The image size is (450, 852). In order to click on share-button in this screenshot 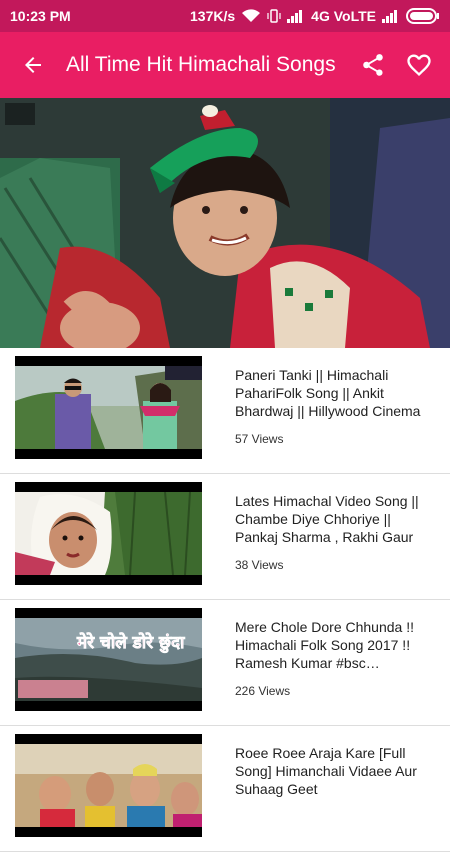, I will do `click(373, 65)`.